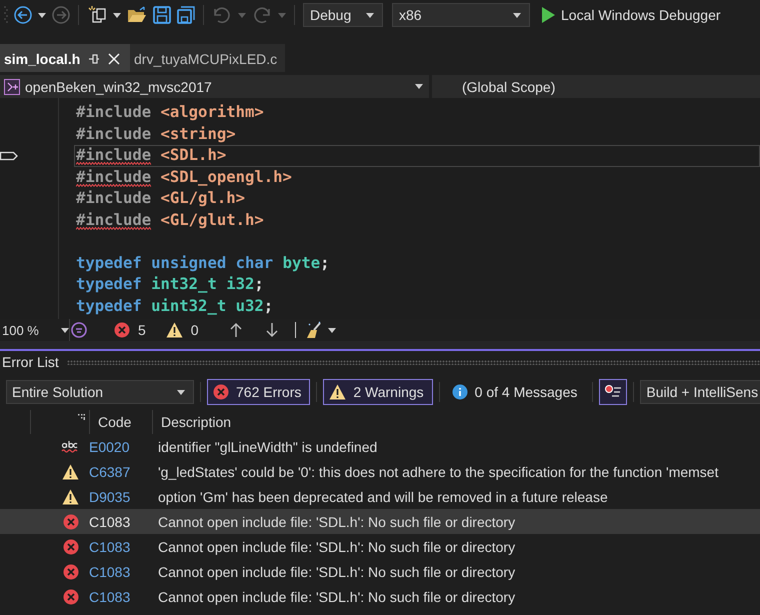 The height and width of the screenshot is (615, 760). I want to click on project-icon, so click(12, 86).